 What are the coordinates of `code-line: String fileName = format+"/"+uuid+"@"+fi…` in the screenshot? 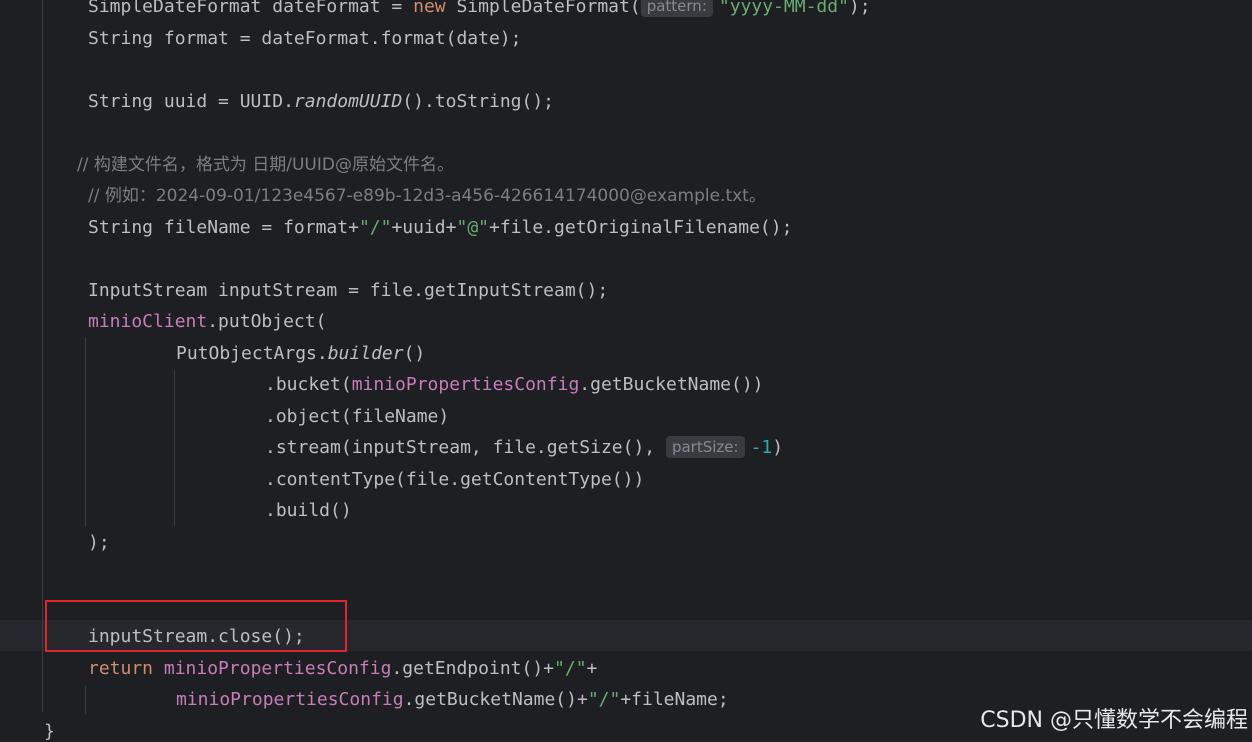 It's located at (440, 228).